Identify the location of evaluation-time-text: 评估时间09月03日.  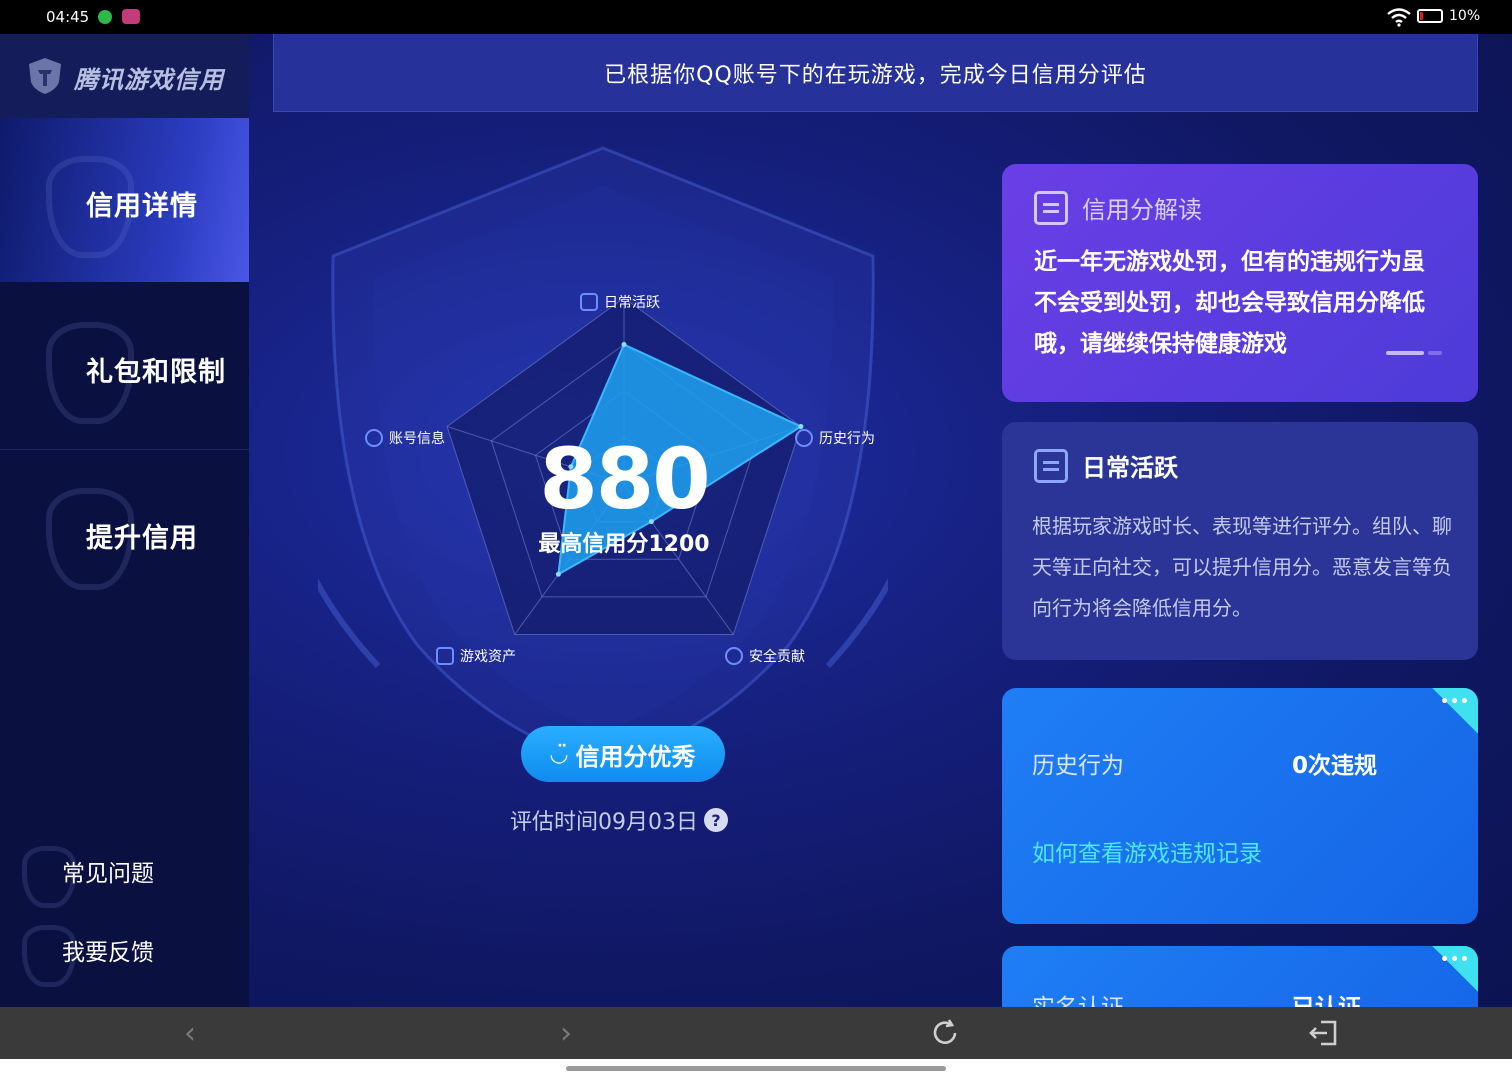
(604, 822).